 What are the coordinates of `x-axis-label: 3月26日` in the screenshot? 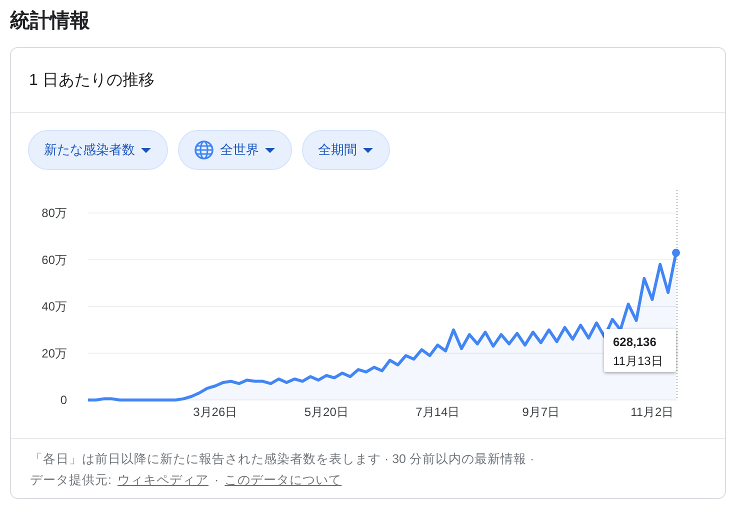 It's located at (215, 412).